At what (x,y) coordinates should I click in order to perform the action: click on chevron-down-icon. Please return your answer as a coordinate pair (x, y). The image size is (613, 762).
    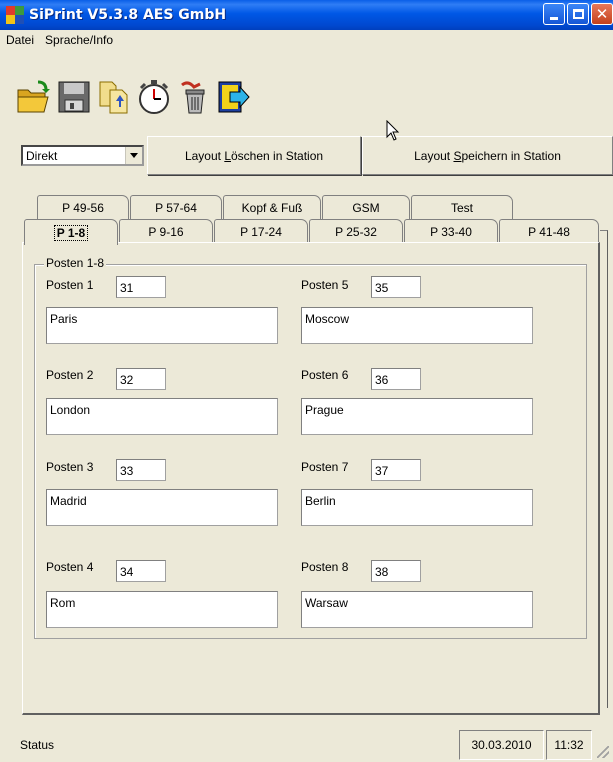
    Looking at the image, I should click on (134, 155).